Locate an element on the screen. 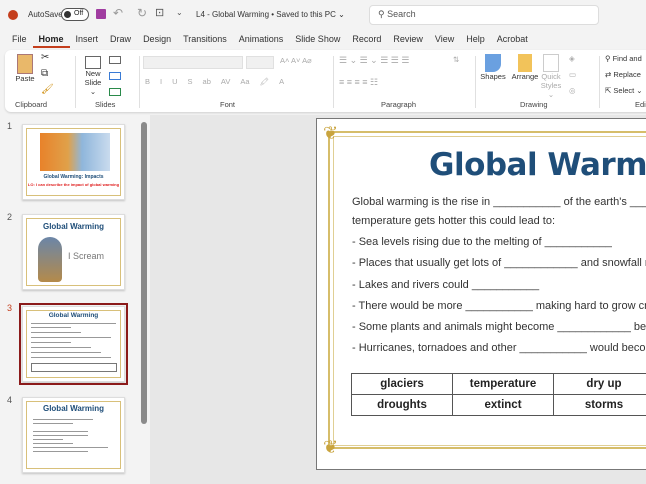  slide-number: 4 is located at coordinates (10, 400).